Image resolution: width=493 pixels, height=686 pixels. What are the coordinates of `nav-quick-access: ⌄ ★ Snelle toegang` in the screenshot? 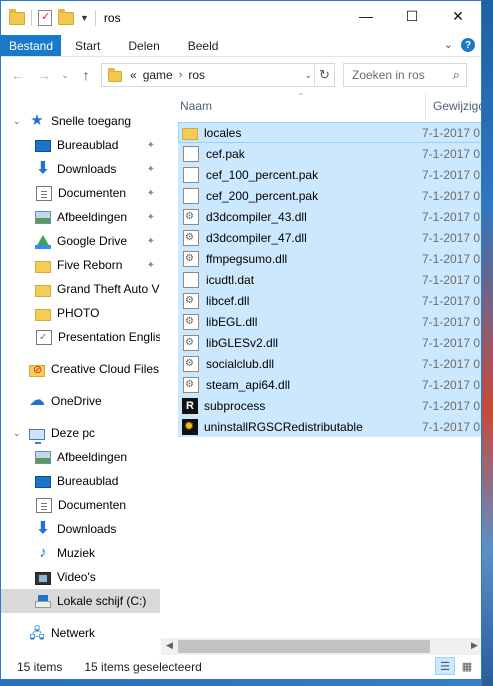 It's located at (80, 121).